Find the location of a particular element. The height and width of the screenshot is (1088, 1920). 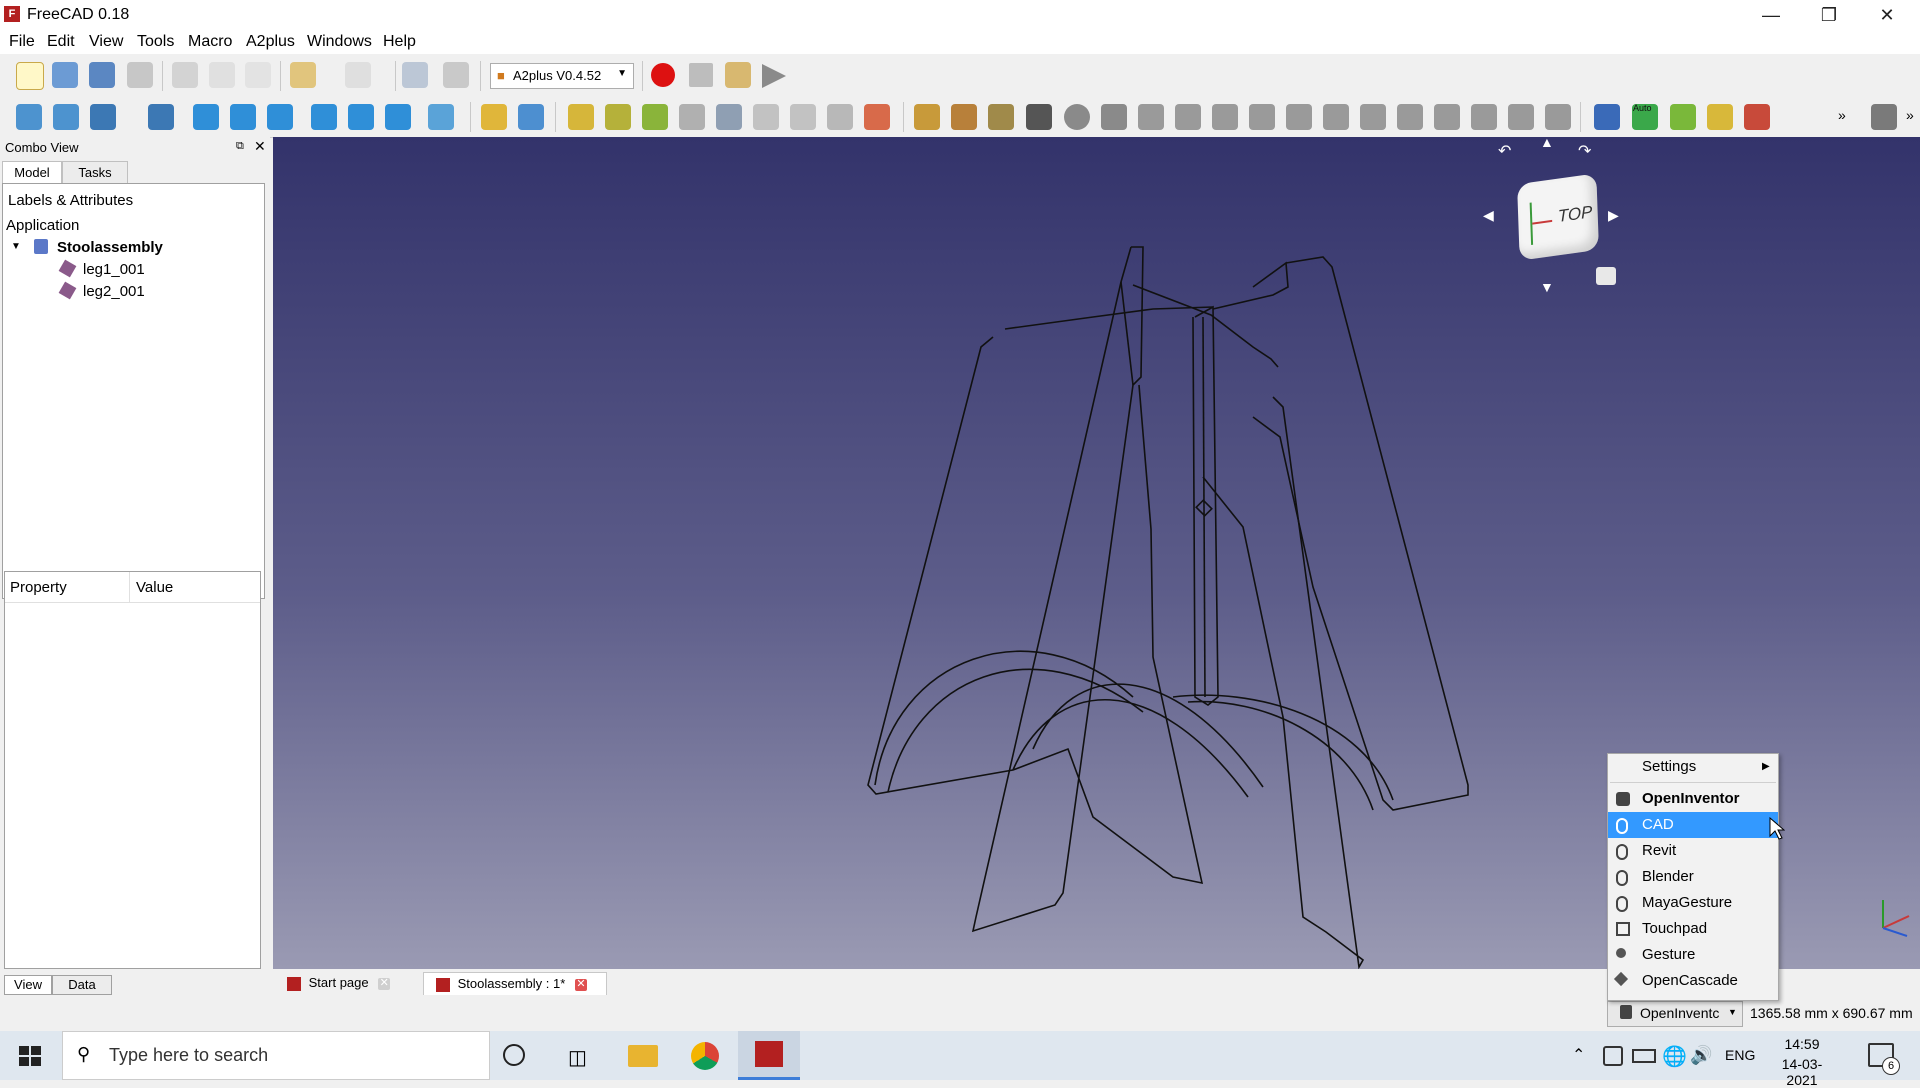

arrow-up-icon: ▲ is located at coordinates (1547, 143).